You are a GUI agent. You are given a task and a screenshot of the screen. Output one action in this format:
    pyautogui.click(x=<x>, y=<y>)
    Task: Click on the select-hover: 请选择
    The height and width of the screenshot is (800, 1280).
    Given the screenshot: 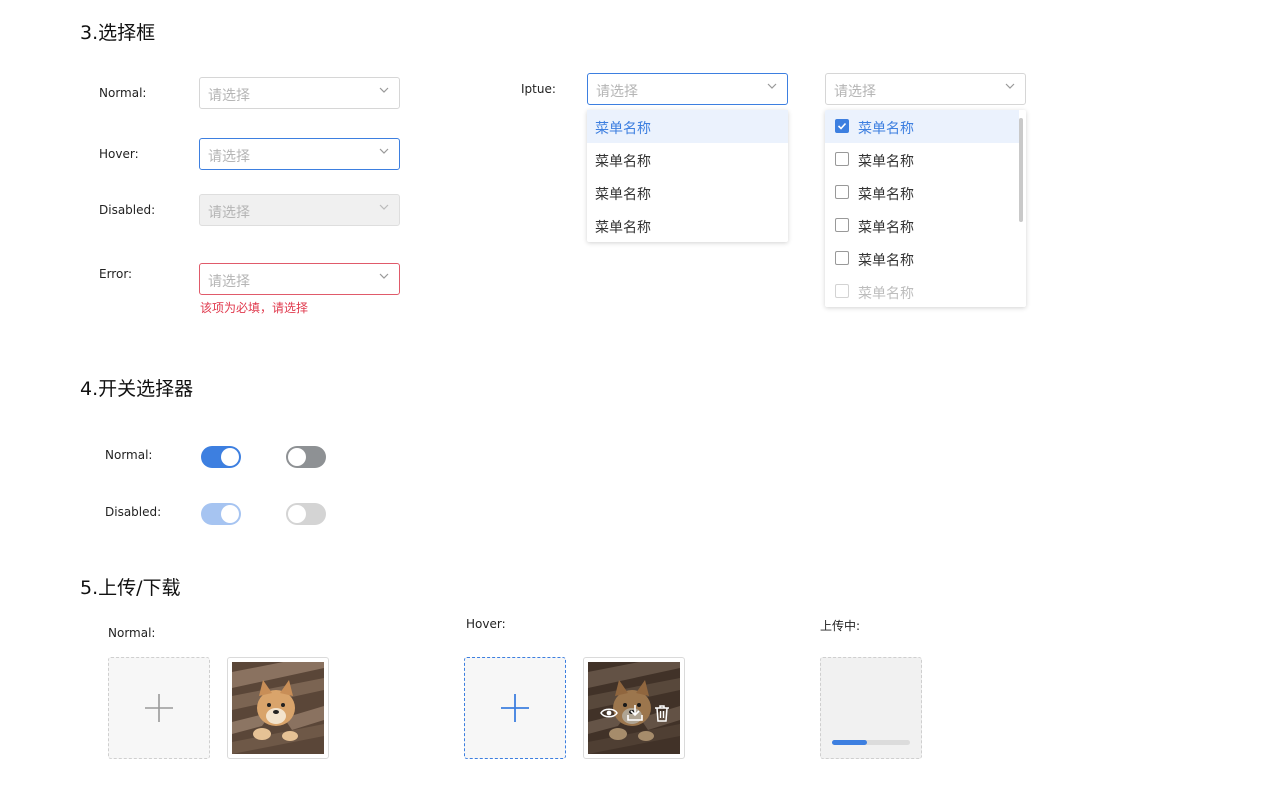 What is the action you would take?
    pyautogui.click(x=299, y=154)
    